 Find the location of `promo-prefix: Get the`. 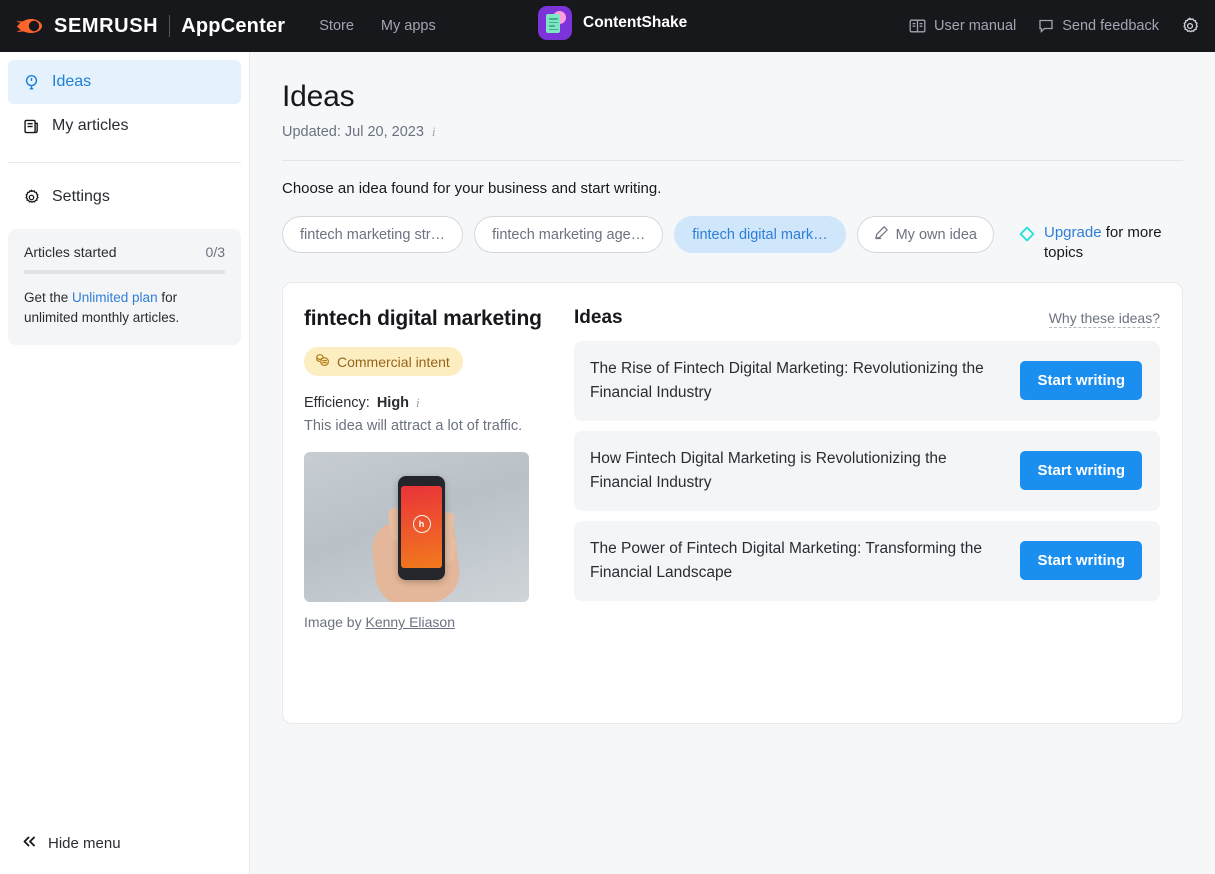

promo-prefix: Get the is located at coordinates (48, 297).